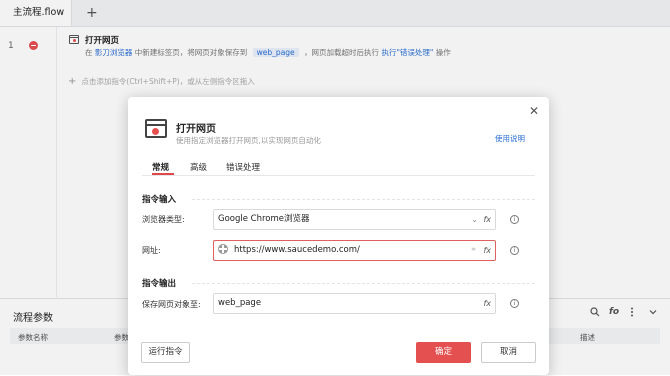 The width and height of the screenshot is (670, 376). What do you see at coordinates (510, 138) in the screenshot?
I see `help-link: 使用说明` at bounding box center [510, 138].